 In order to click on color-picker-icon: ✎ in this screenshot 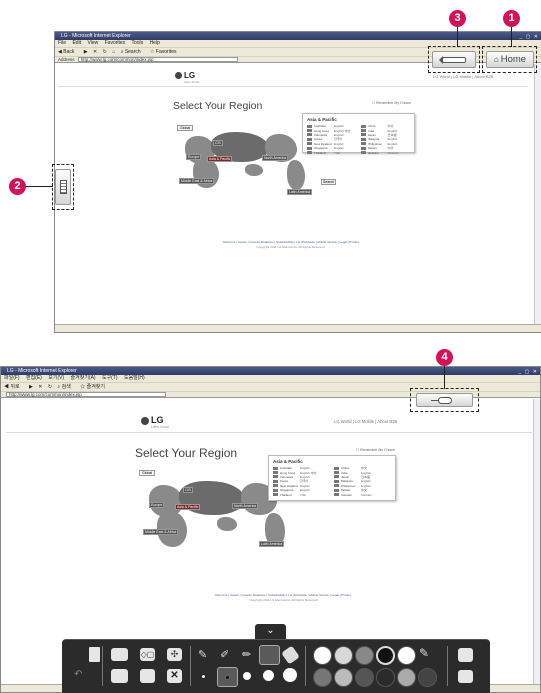, I will do `click(426, 655)`.